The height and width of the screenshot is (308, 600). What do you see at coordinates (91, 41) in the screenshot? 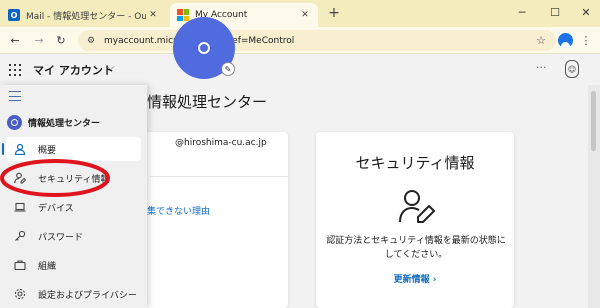
I see `site-settings-icon: ⚙` at bounding box center [91, 41].